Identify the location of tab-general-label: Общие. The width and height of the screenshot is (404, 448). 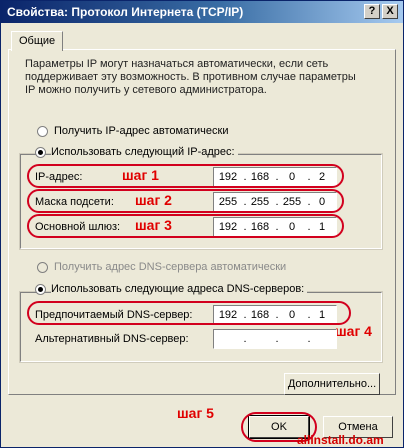
(37, 41).